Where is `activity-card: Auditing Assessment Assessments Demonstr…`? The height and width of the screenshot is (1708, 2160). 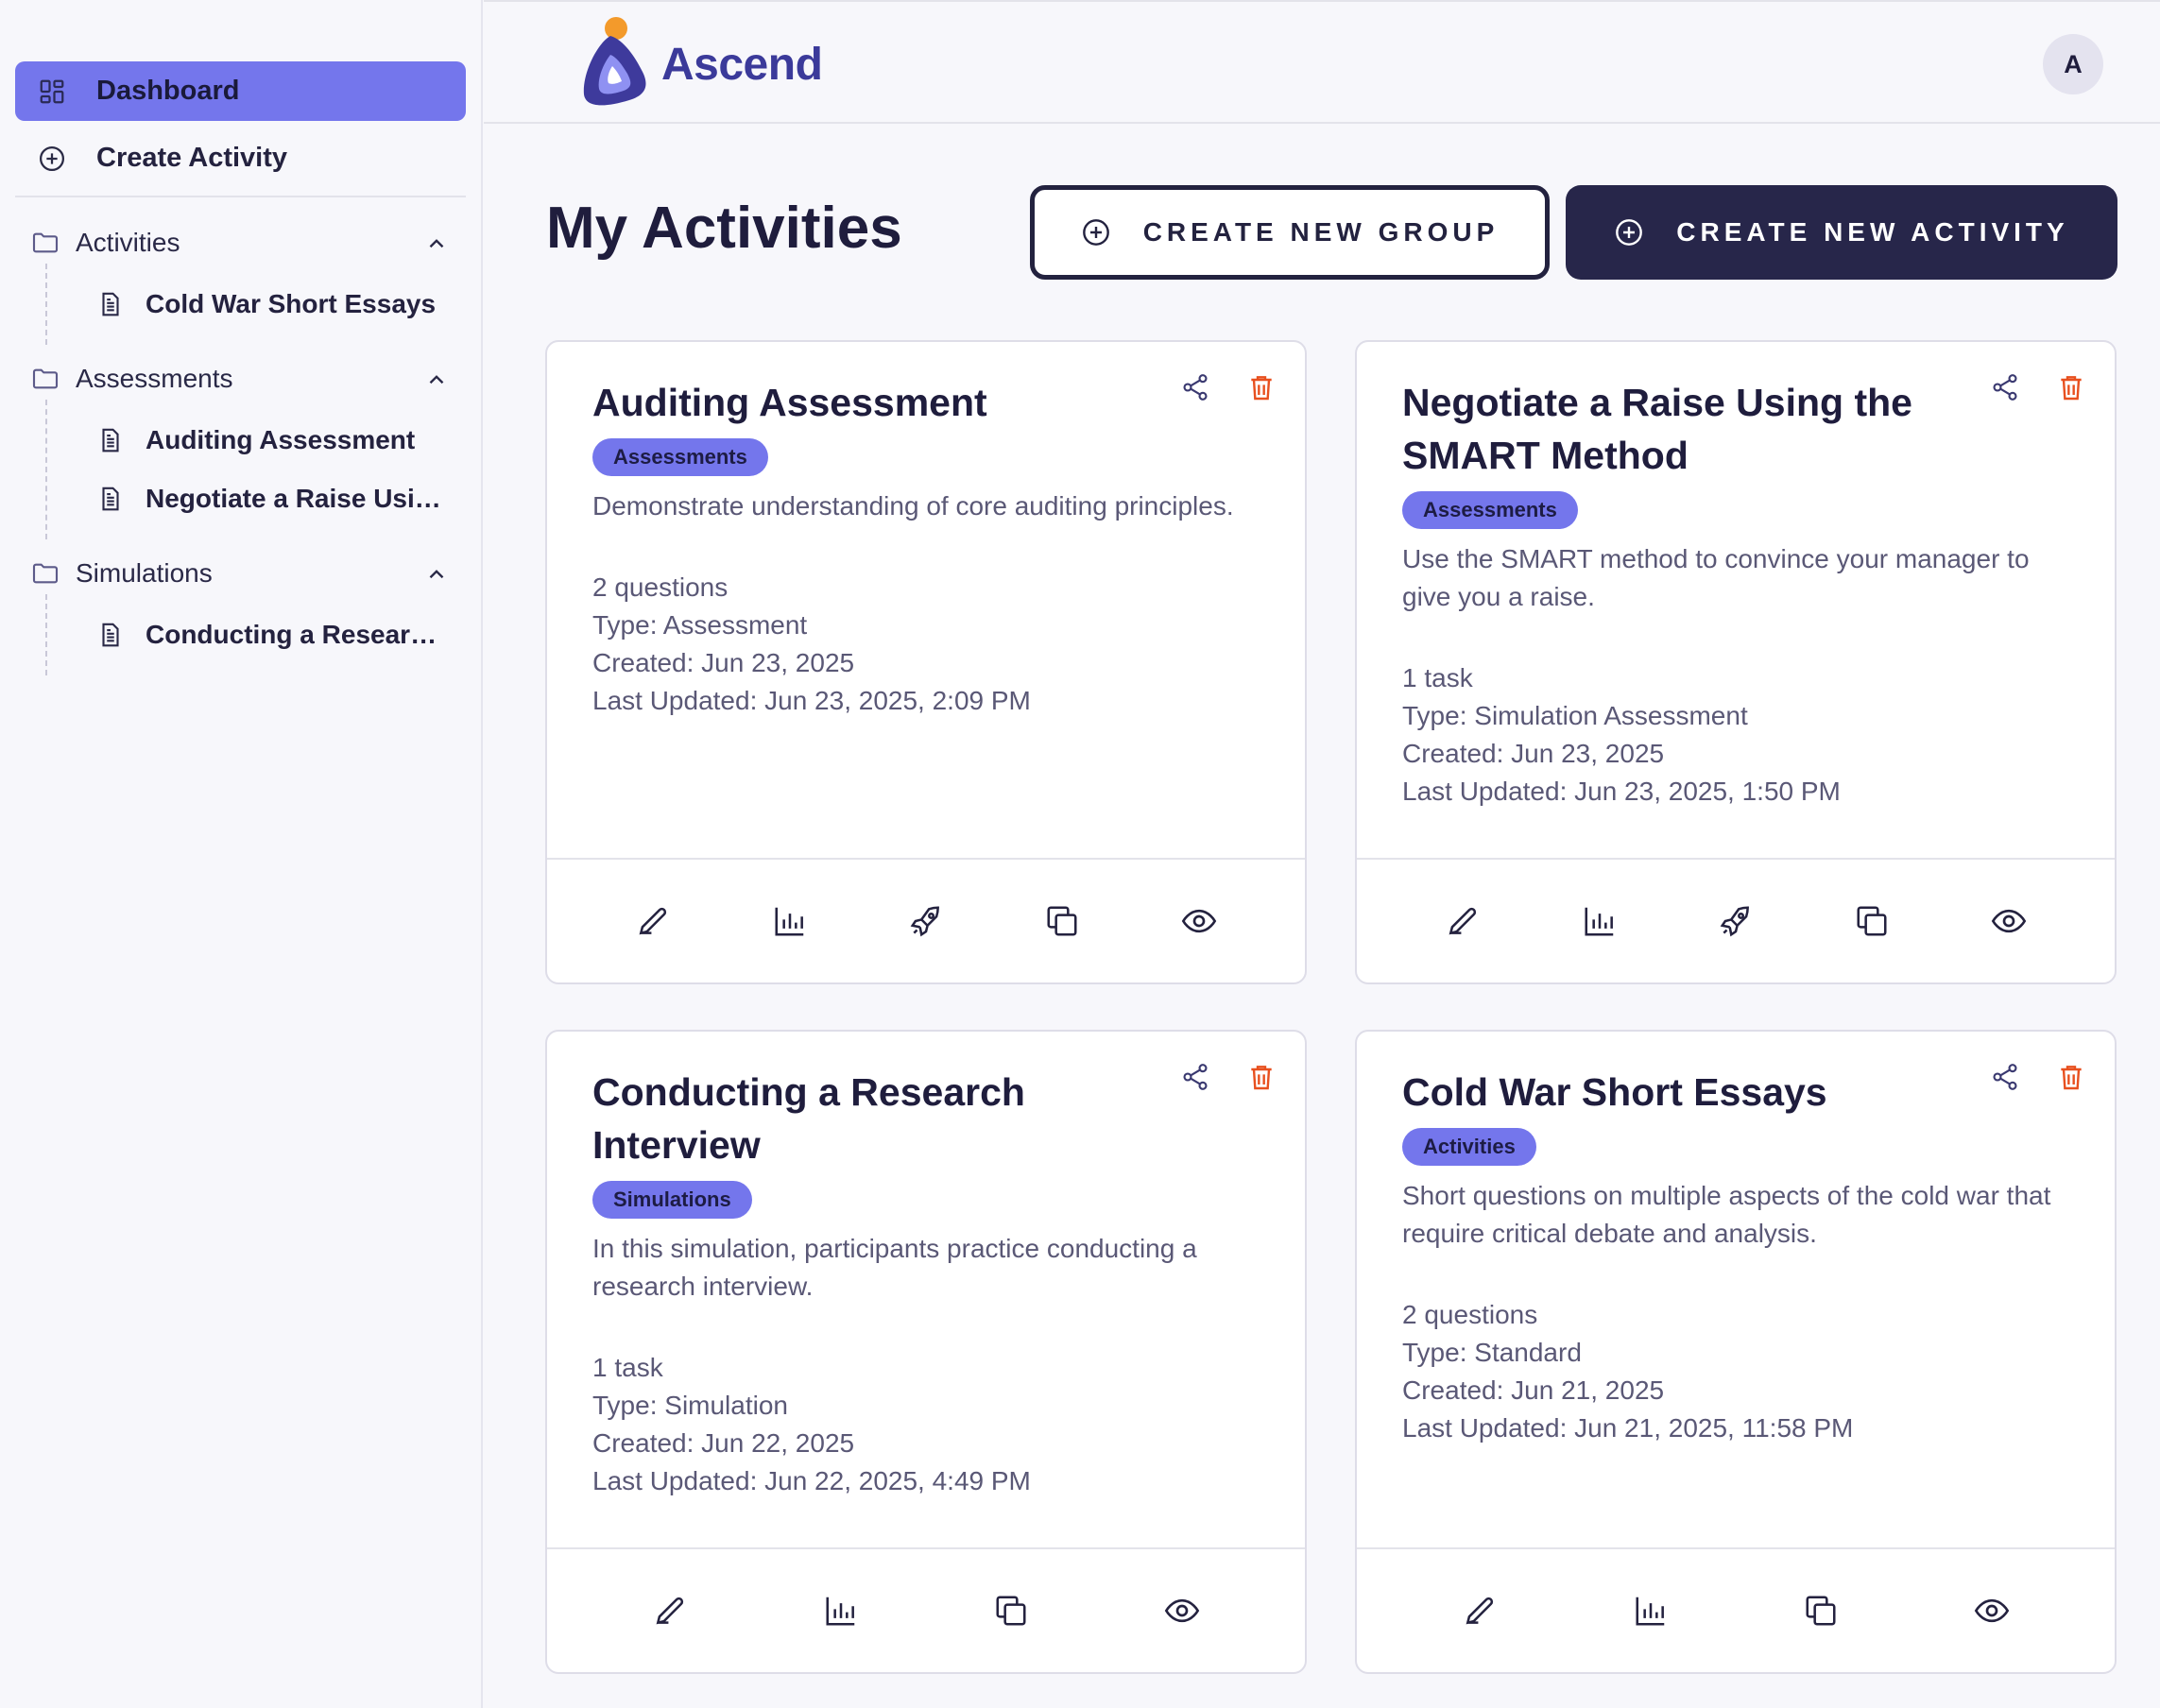 activity-card: Auditing Assessment Assessments Demonstr… is located at coordinates (926, 662).